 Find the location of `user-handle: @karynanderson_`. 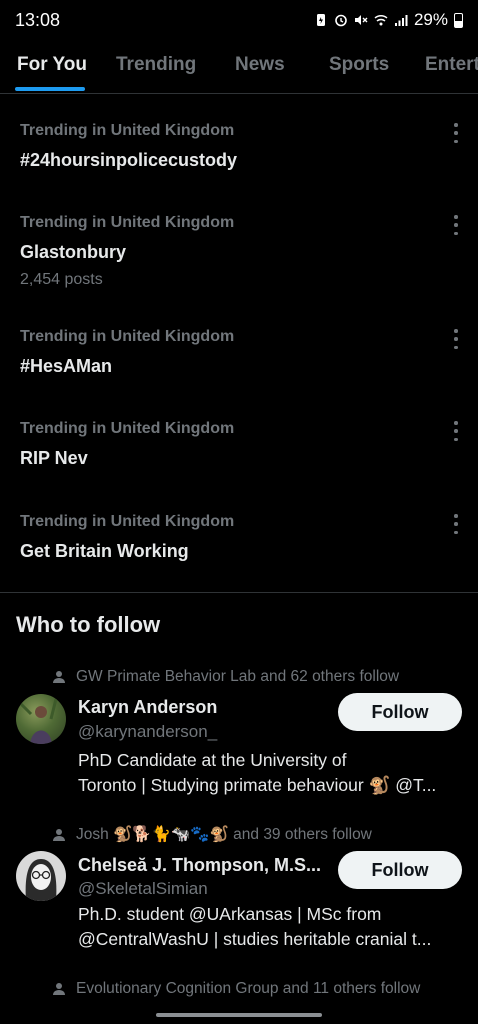

user-handle: @karynanderson_ is located at coordinates (147, 732).